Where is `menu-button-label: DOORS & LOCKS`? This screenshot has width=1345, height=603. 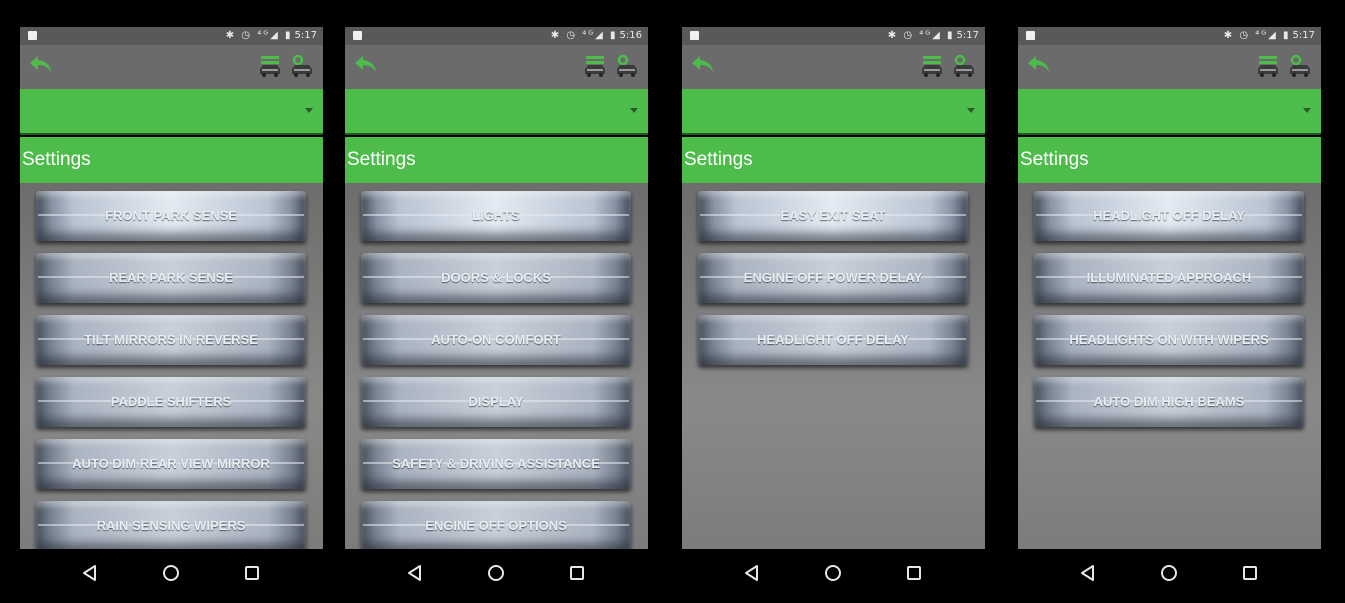
menu-button-label: DOORS & LOCKS is located at coordinates (496, 277).